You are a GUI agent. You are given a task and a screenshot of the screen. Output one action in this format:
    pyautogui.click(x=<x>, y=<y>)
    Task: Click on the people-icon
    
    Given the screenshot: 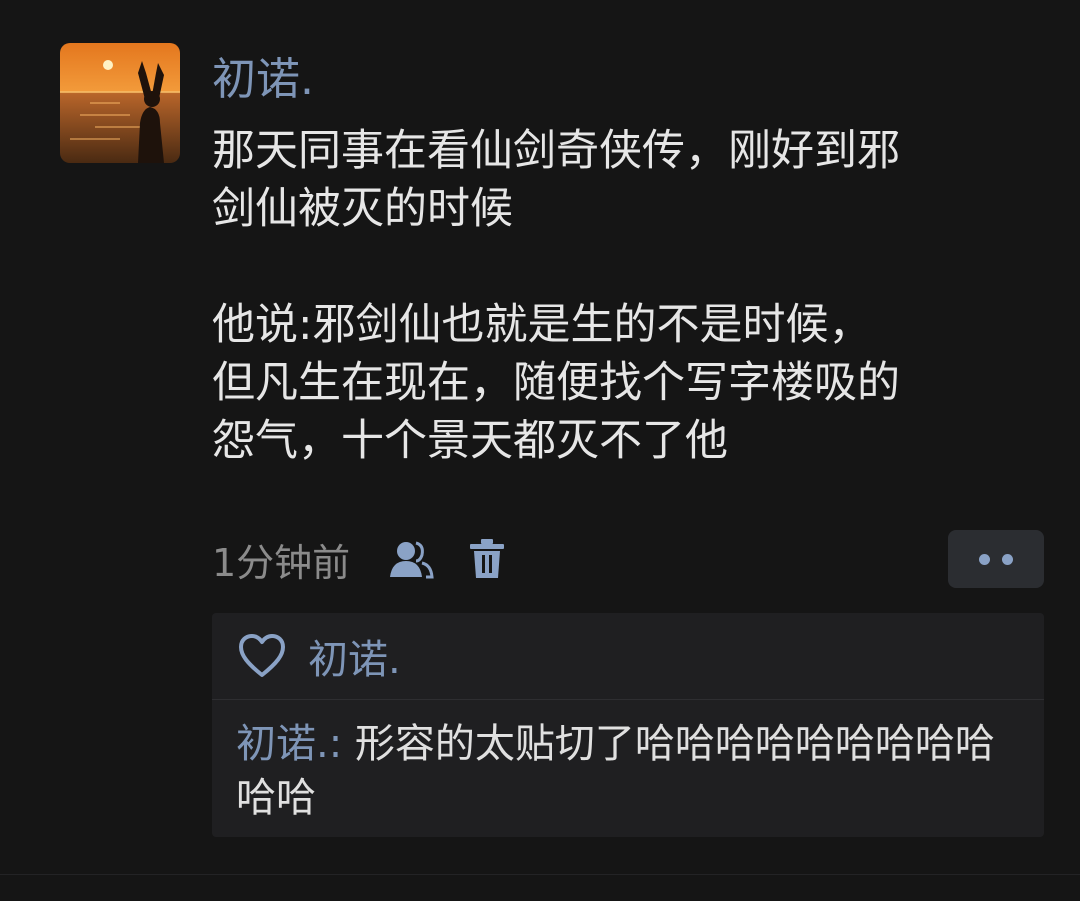 What is the action you would take?
    pyautogui.click(x=411, y=559)
    